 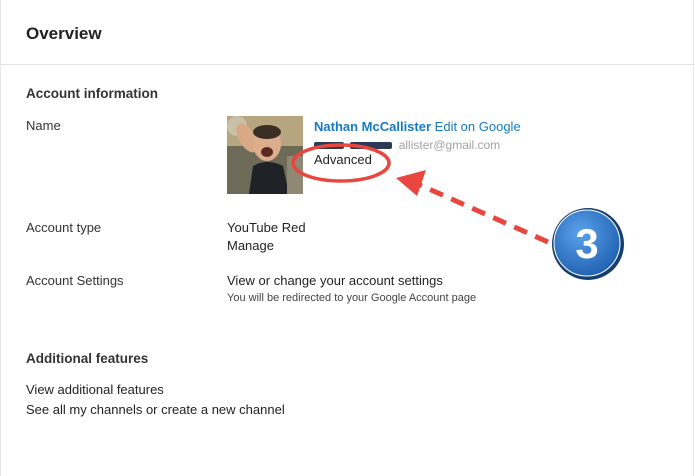 I want to click on account-settings-link: View or change your account settings, so click(x=335, y=280).